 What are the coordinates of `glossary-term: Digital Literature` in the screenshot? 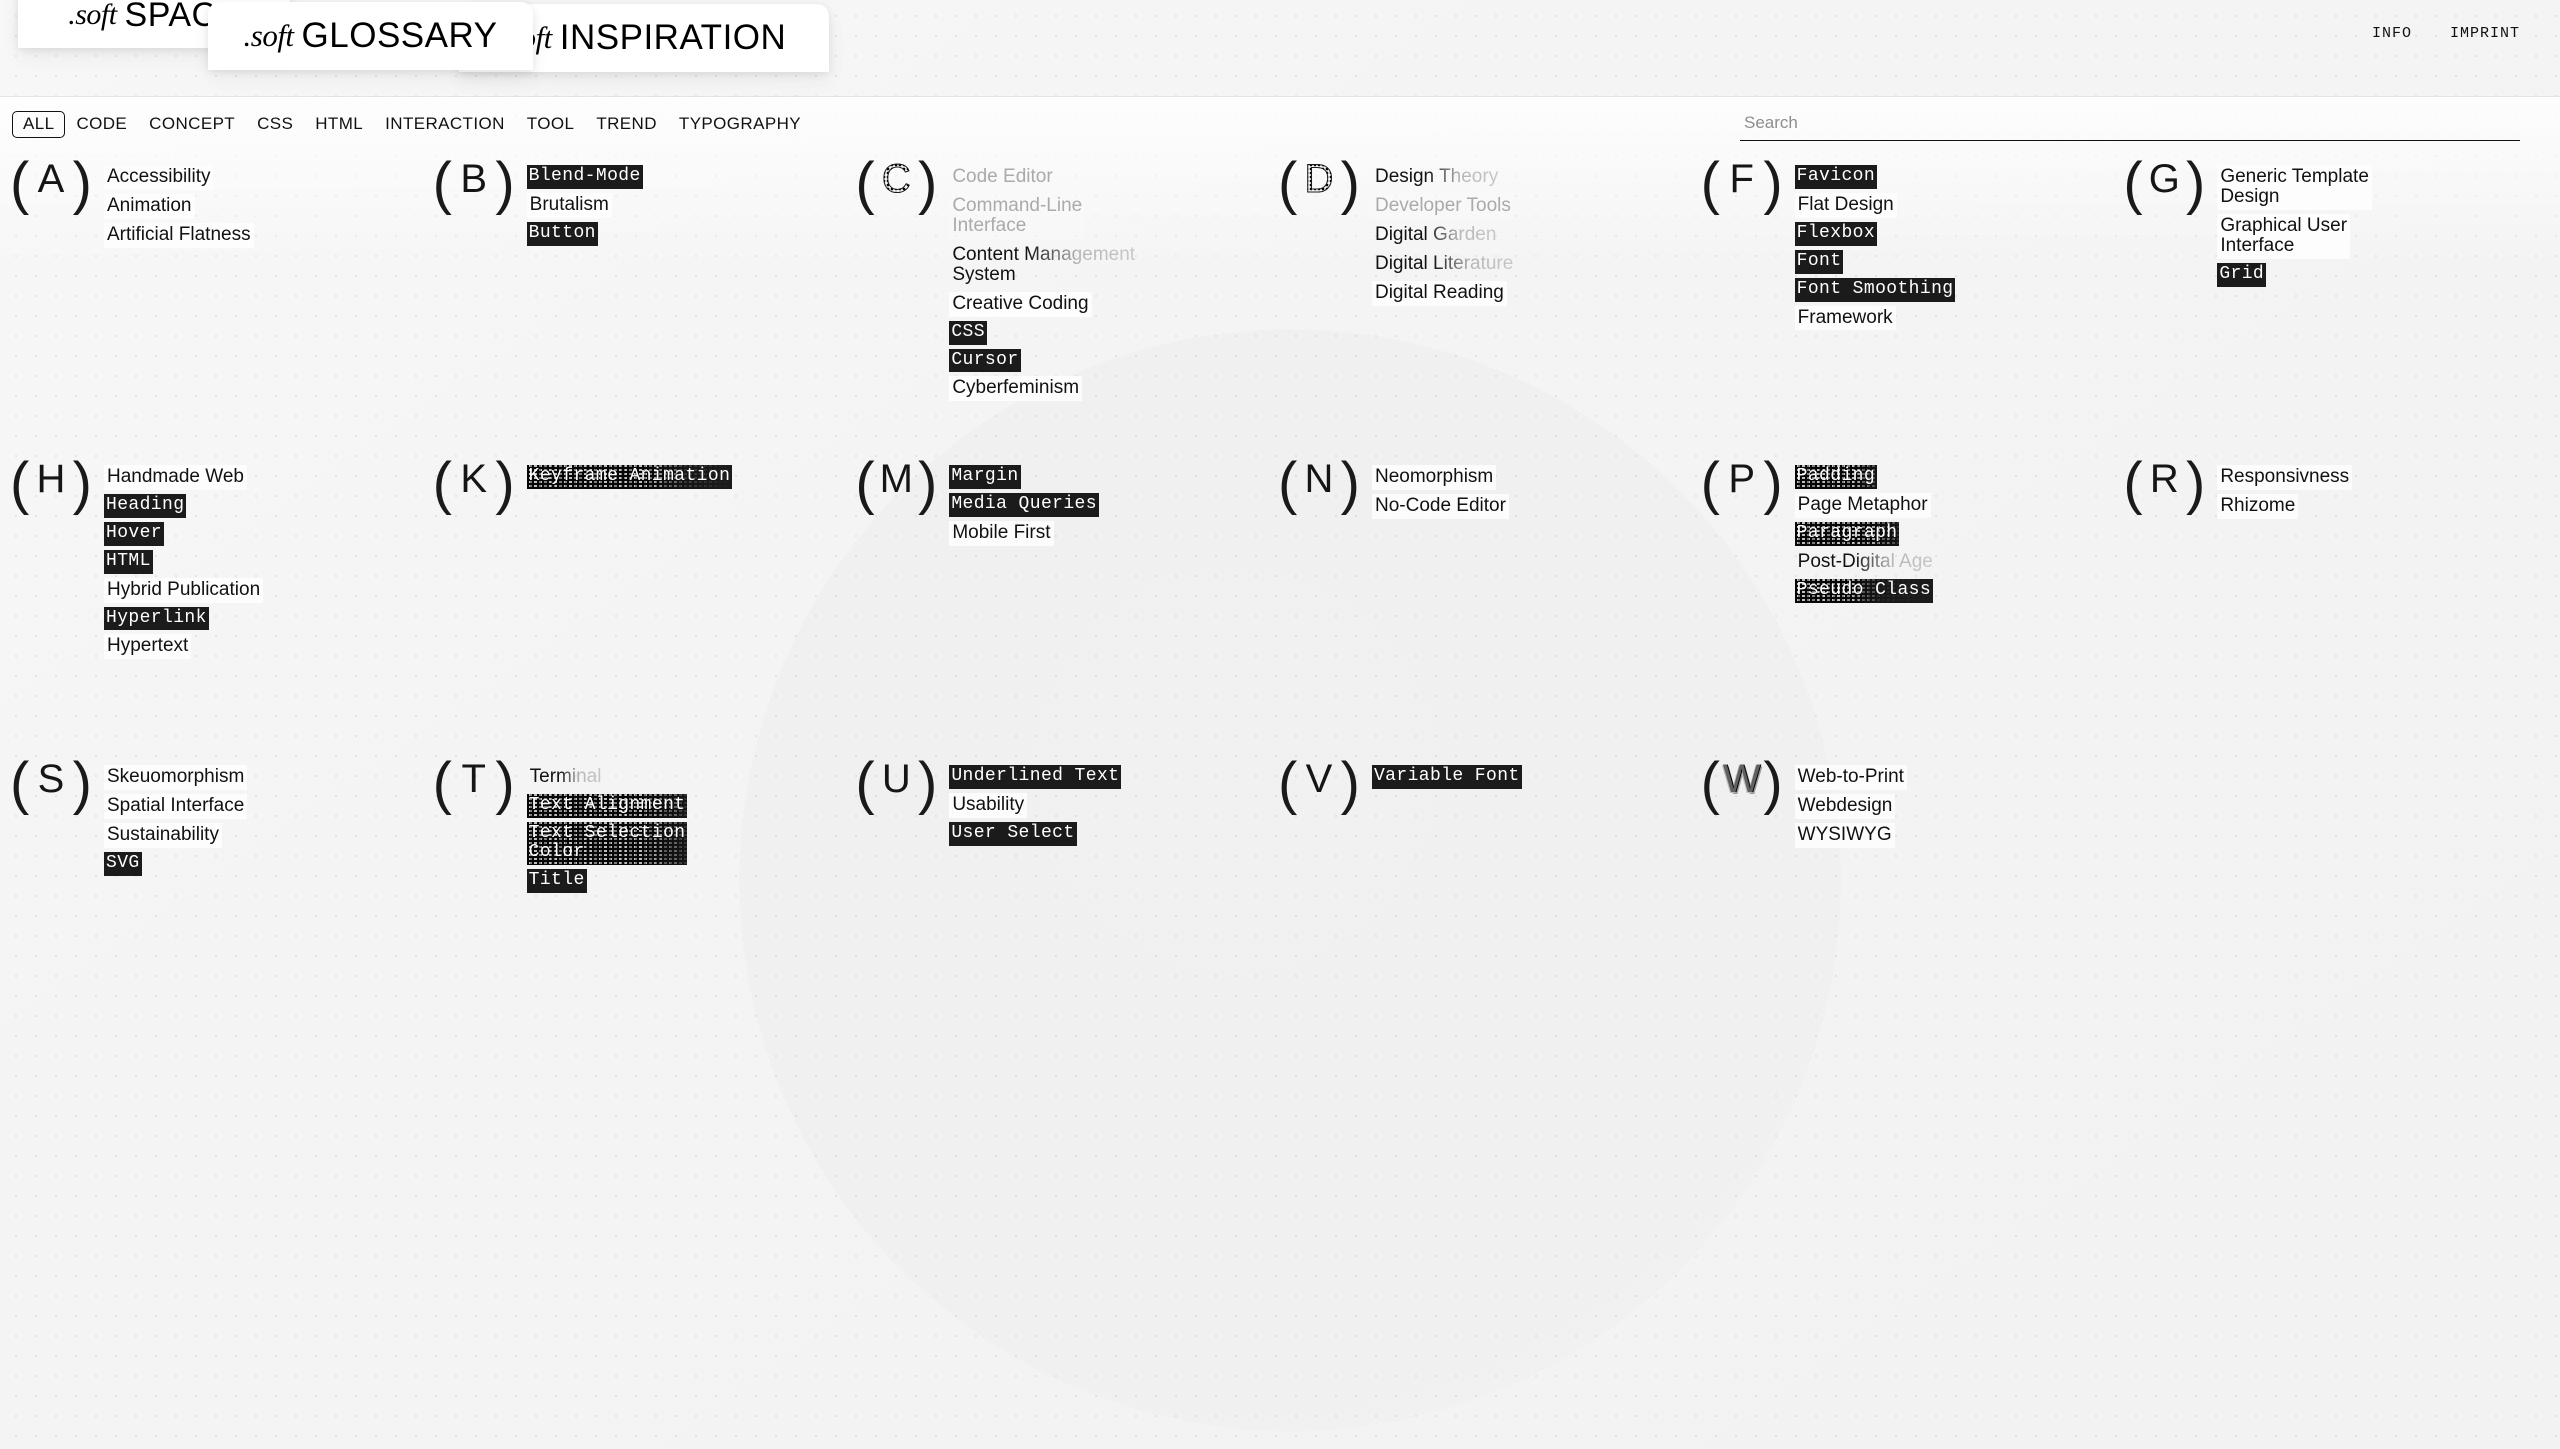 It's located at (1444, 264).